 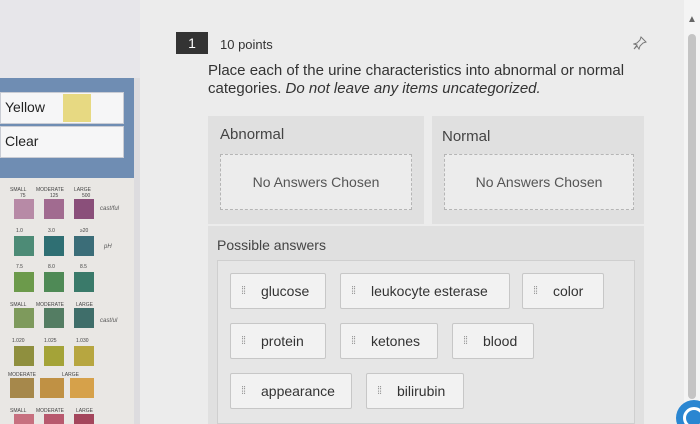 I want to click on category-title: Abnormal, so click(x=252, y=134).